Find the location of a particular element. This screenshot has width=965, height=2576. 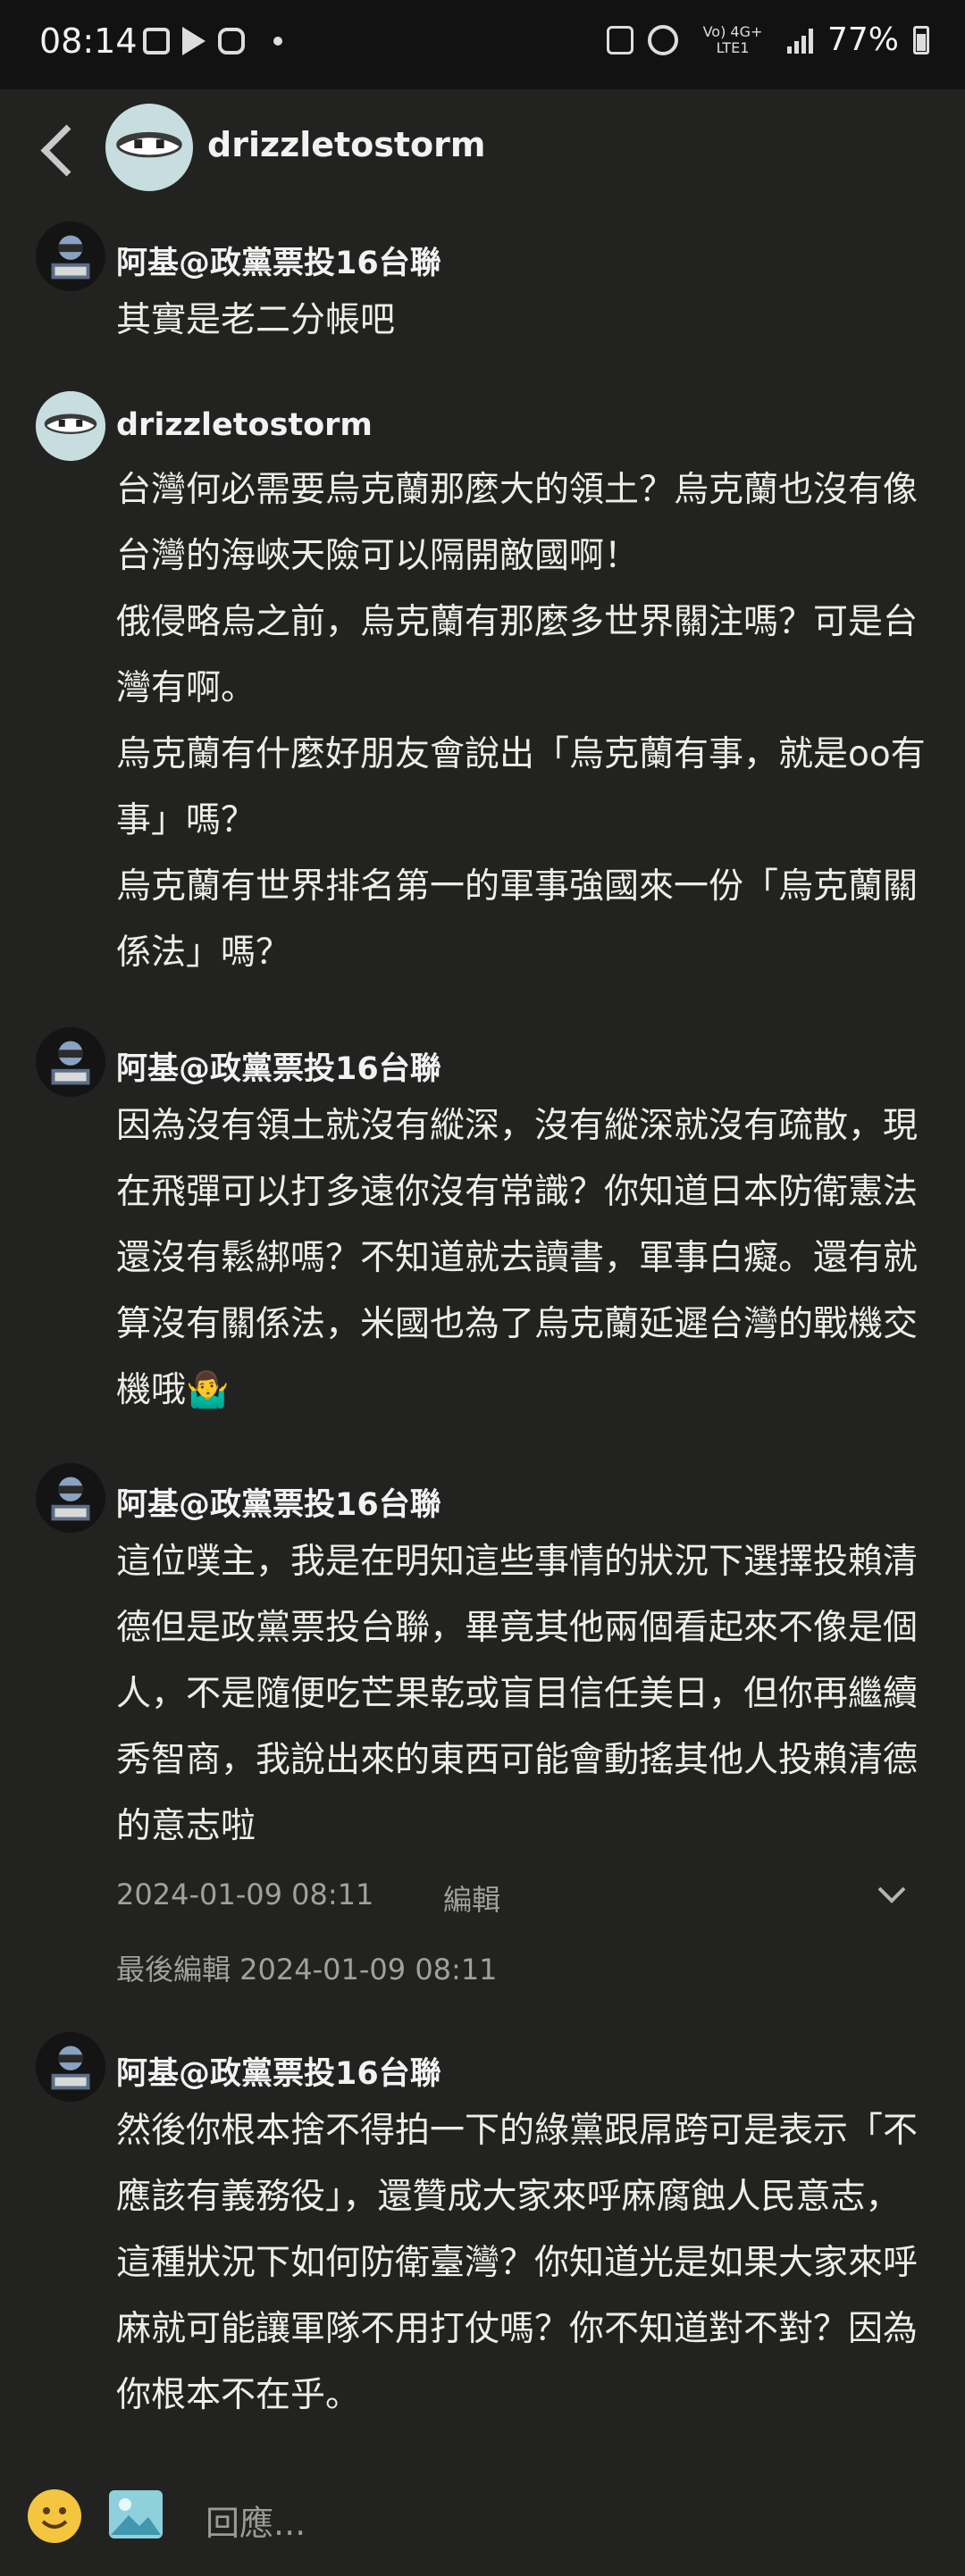

network-indicator: Vo) 4G+ LTE1 is located at coordinates (732, 39).